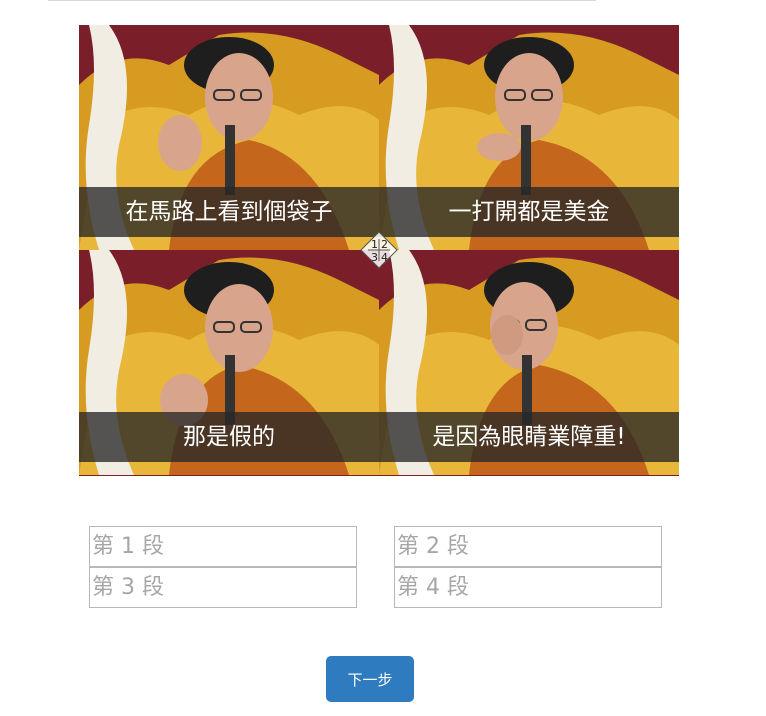 This screenshot has height=716, width=766. What do you see at coordinates (229, 437) in the screenshot?
I see `caption-3: 那是假的` at bounding box center [229, 437].